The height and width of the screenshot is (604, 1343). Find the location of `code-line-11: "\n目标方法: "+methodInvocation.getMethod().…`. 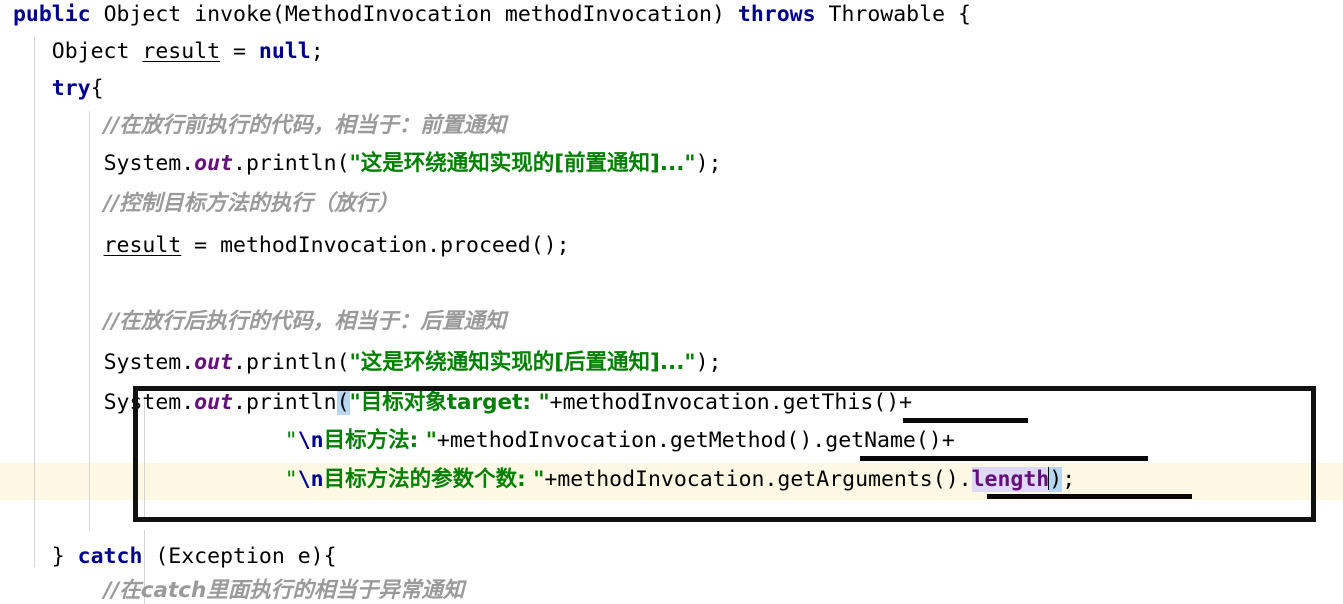

code-line-11: "\n目标方法: "+methodInvocation.getMethod().… is located at coordinates (671, 440).